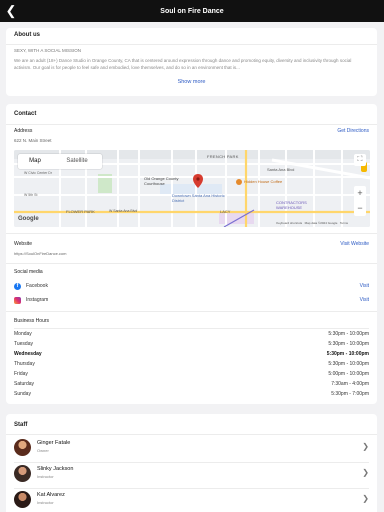  What do you see at coordinates (77, 161) in the screenshot?
I see `map-tab-satellite: Satellite` at bounding box center [77, 161].